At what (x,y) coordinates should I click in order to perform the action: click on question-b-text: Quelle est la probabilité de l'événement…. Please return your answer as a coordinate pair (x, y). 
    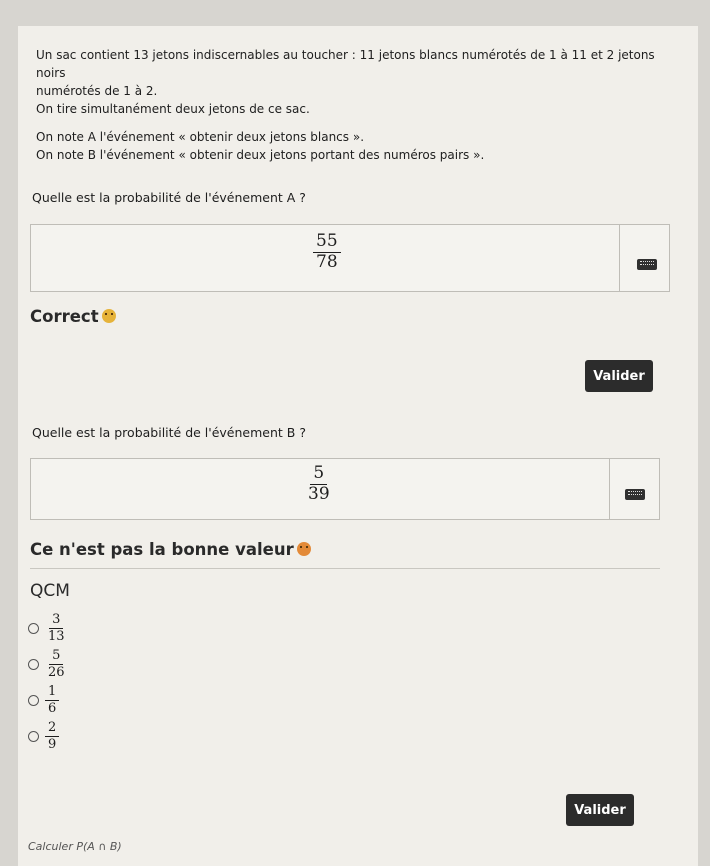
    Looking at the image, I should click on (169, 432).